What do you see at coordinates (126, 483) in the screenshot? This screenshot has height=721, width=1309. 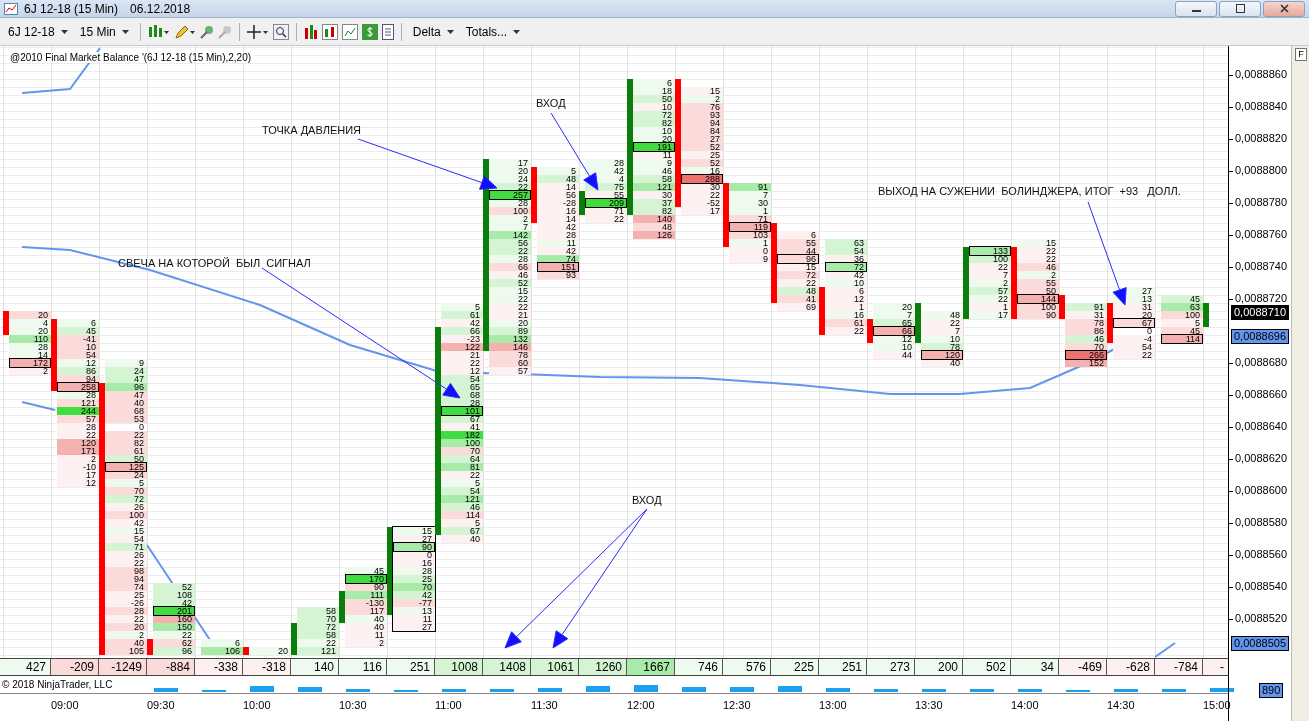 I see `volume-cell: 5` at bounding box center [126, 483].